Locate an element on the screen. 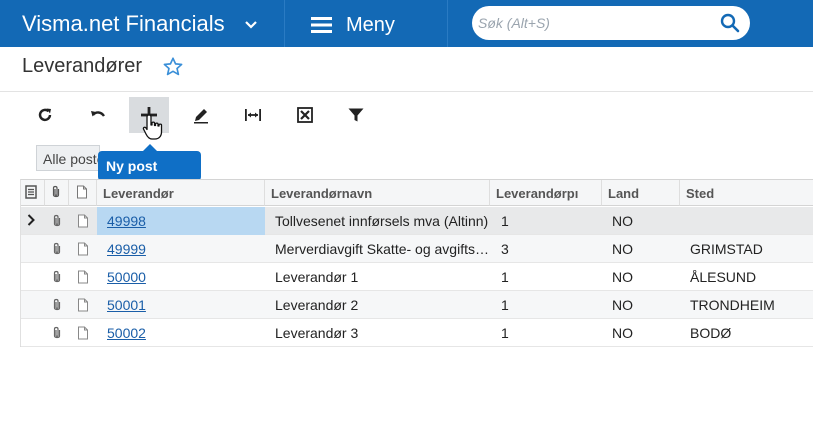  edit-button is located at coordinates (201, 115).